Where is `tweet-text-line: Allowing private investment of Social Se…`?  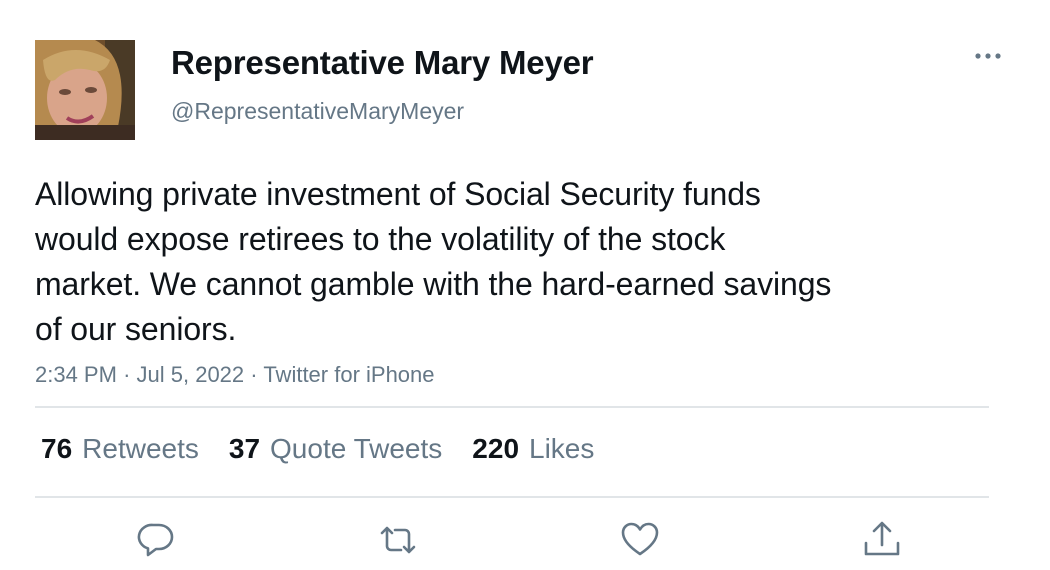
tweet-text-line: Allowing private investment of Social Se… is located at coordinates (398, 194).